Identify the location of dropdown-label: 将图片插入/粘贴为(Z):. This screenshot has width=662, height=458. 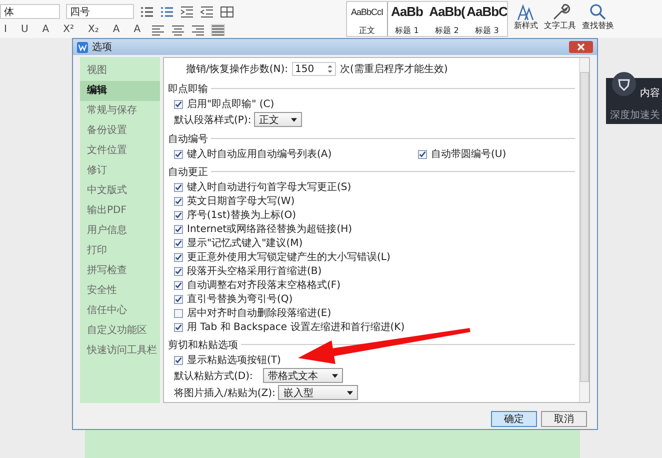
(225, 393).